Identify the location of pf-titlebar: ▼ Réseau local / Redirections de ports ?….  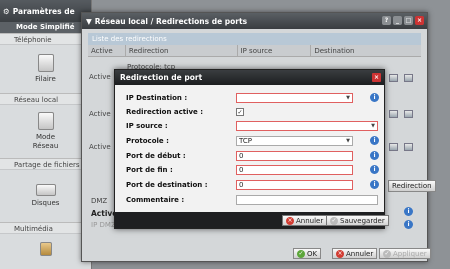
(254, 21).